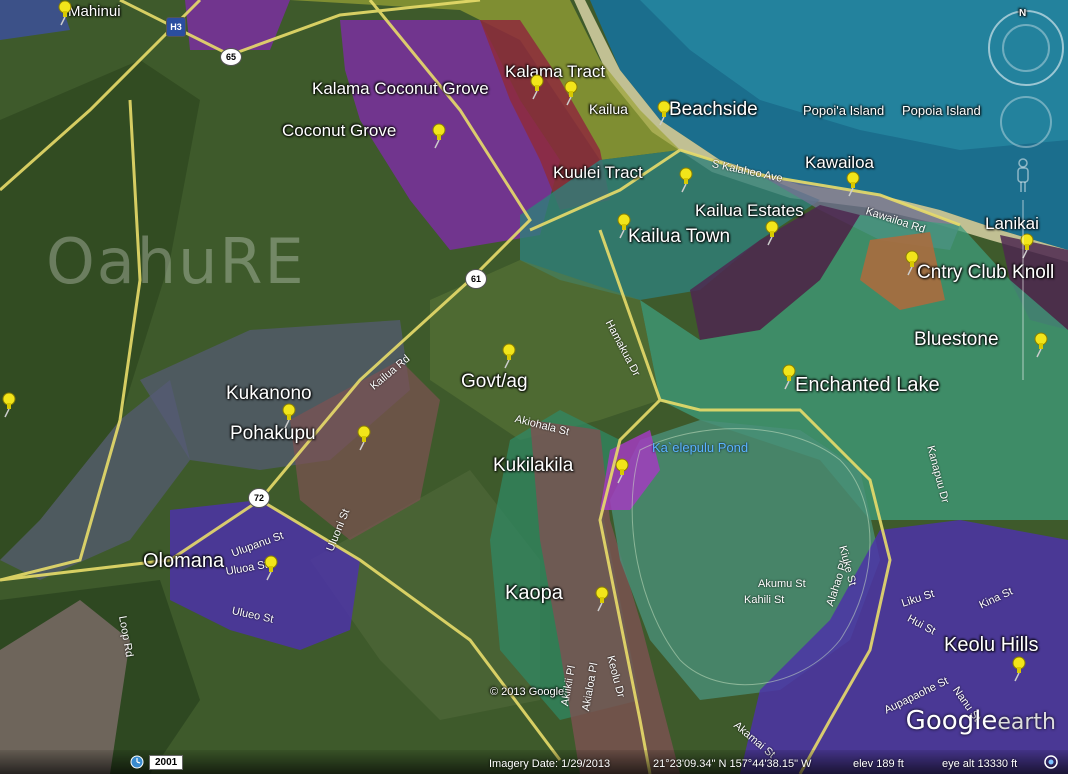 This screenshot has height=774, width=1068. Describe the element at coordinates (1051, 762) in the screenshot. I see `streaming-status-icon` at that location.